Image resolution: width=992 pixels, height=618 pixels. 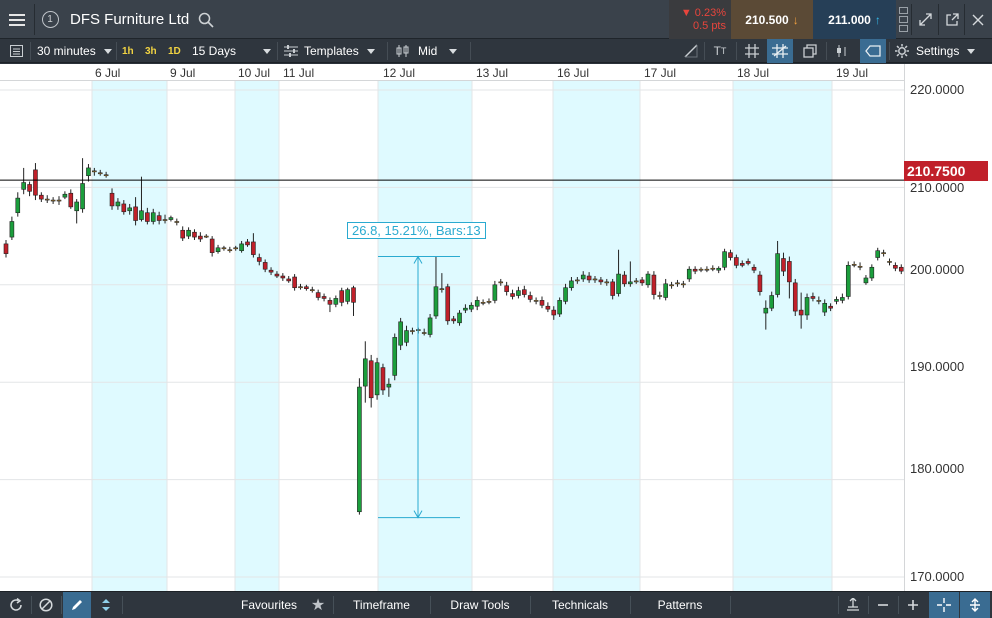 What do you see at coordinates (720, 51) in the screenshot?
I see `text-size-icon: TT` at bounding box center [720, 51].